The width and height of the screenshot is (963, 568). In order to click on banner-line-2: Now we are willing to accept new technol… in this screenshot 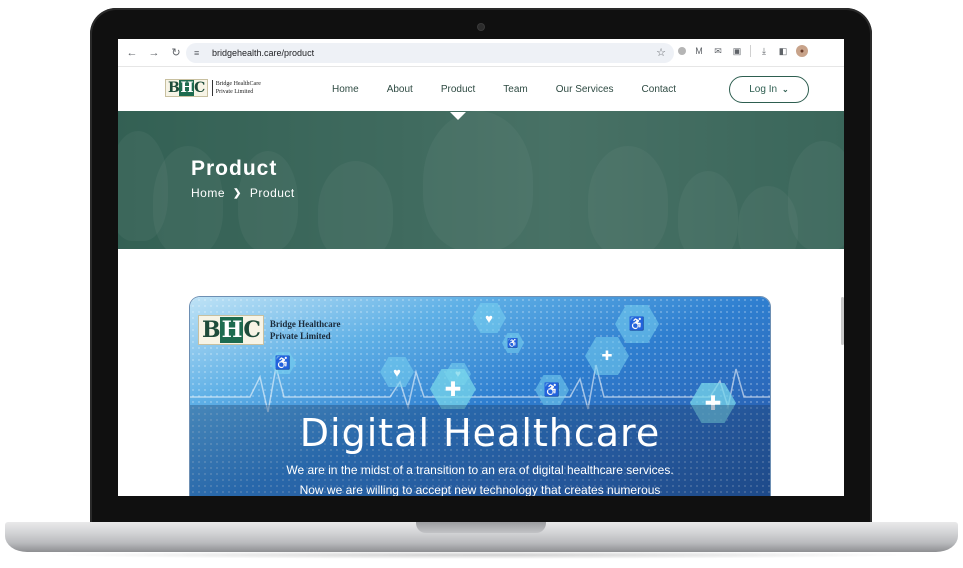, I will do `click(480, 489)`.